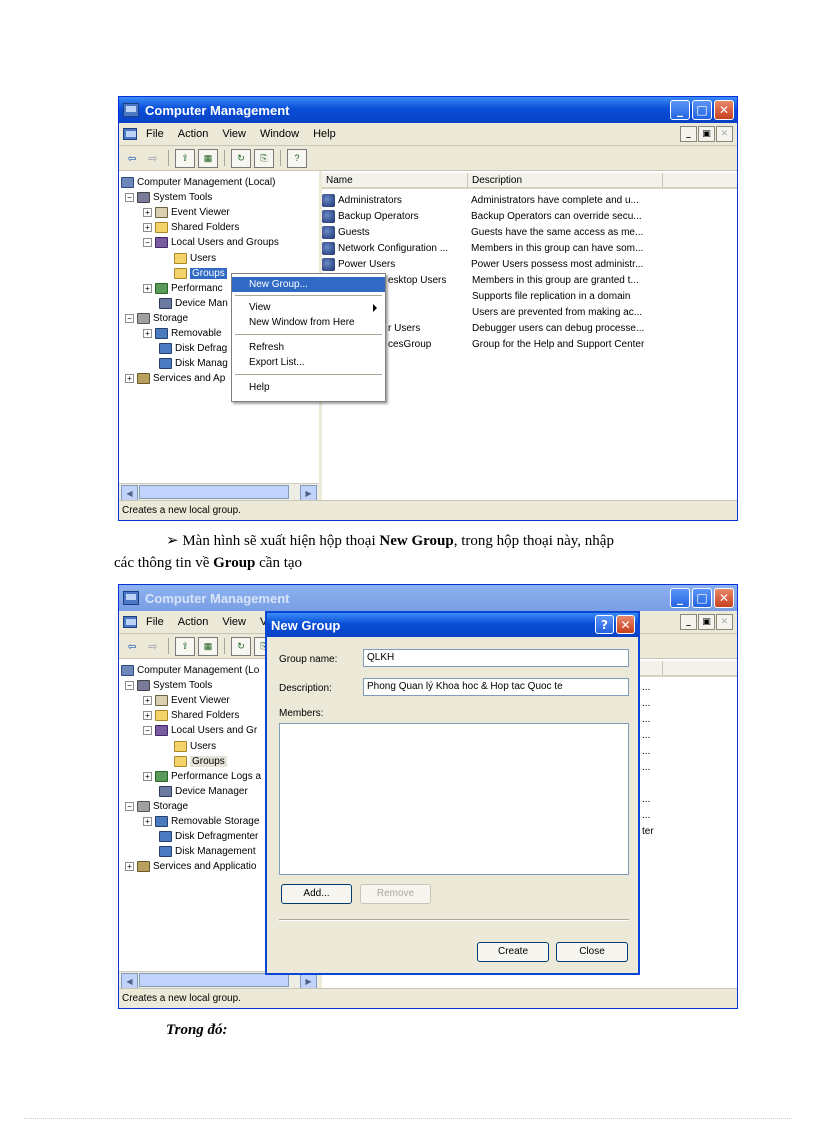 The image size is (816, 1123). Describe the element at coordinates (207, 851) in the screenshot. I see `tree-node-disk-management: Disk Management` at that location.